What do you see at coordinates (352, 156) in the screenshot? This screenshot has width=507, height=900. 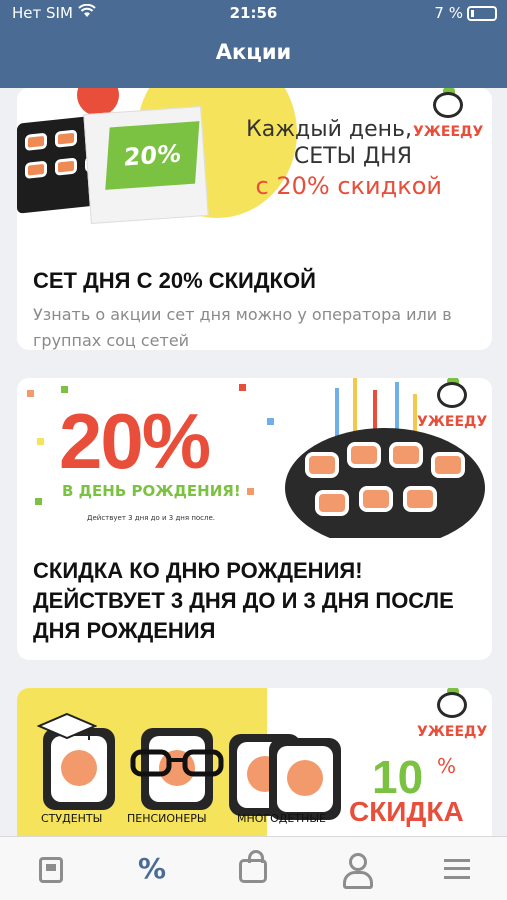 I see `banner-line-2: СЕТЫ ДНЯ` at bounding box center [352, 156].